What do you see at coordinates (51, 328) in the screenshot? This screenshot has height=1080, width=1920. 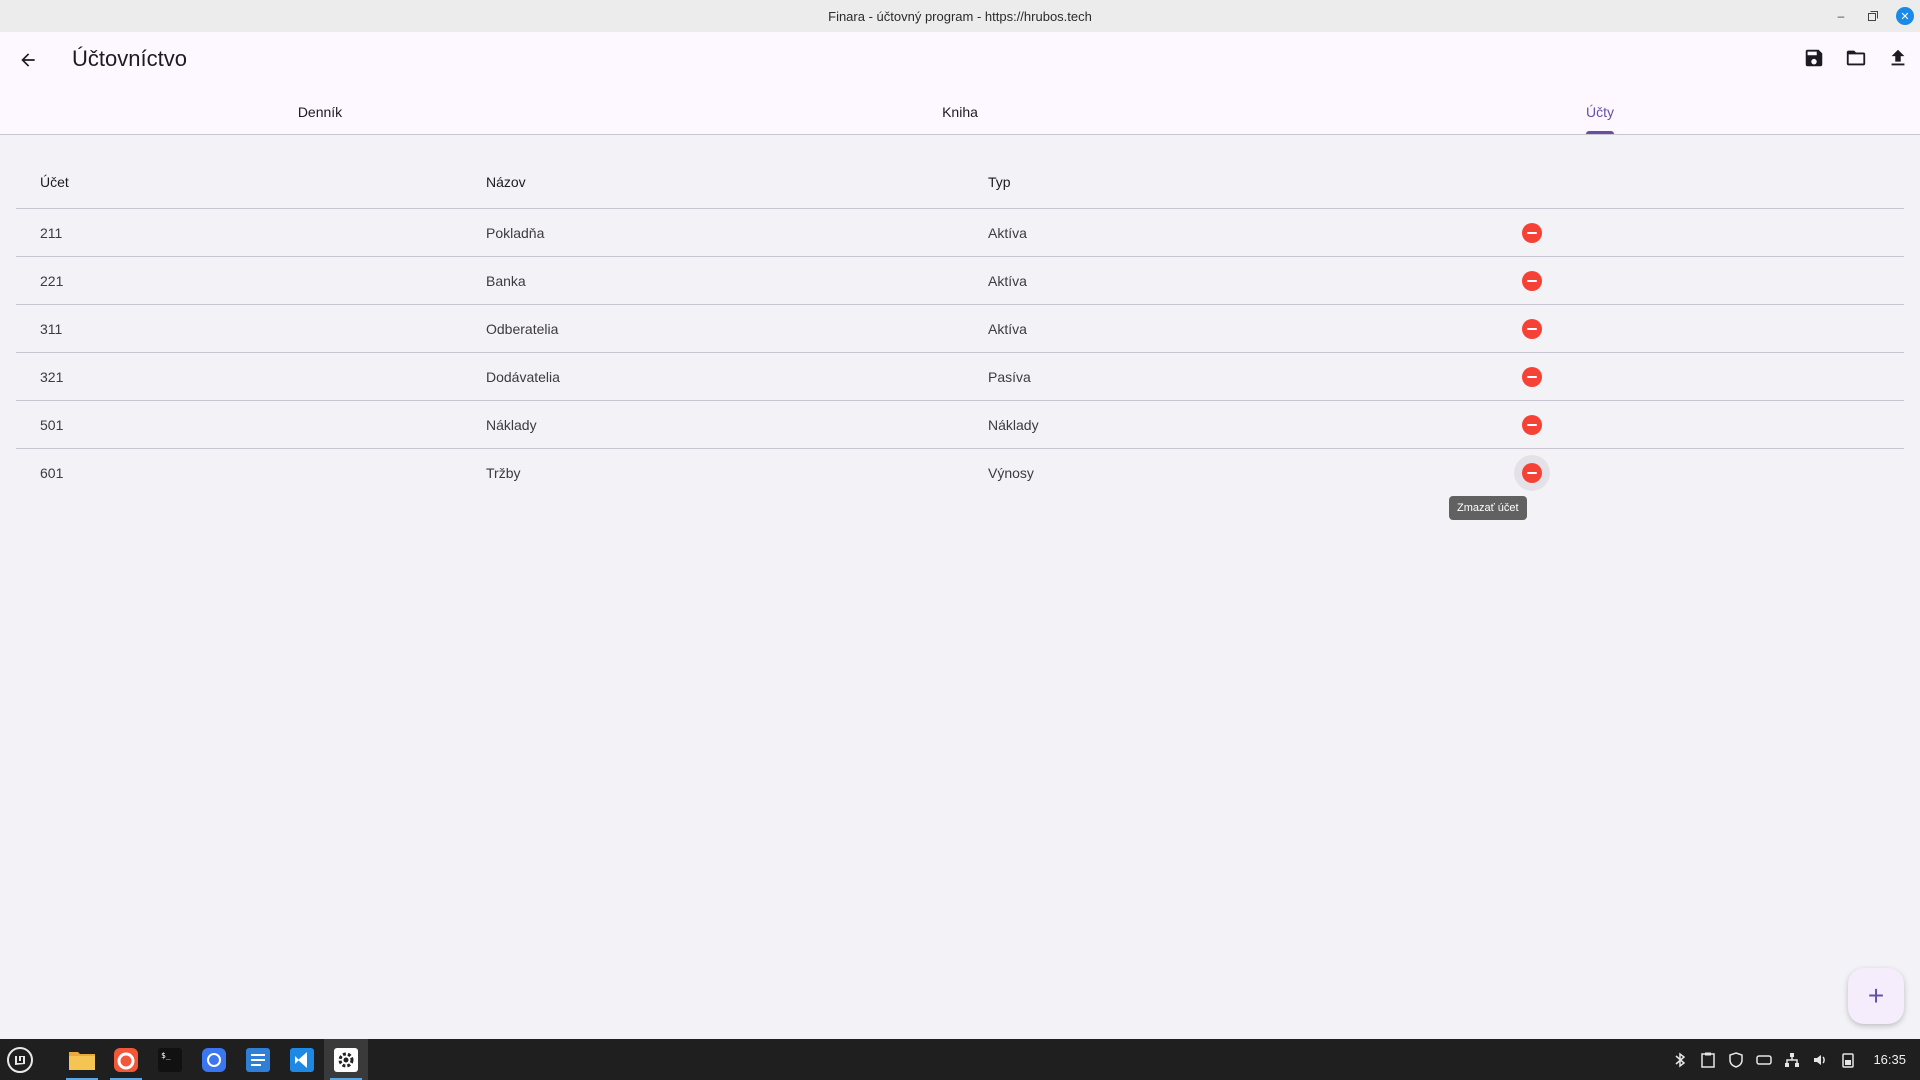 I see `account-number: 311` at bounding box center [51, 328].